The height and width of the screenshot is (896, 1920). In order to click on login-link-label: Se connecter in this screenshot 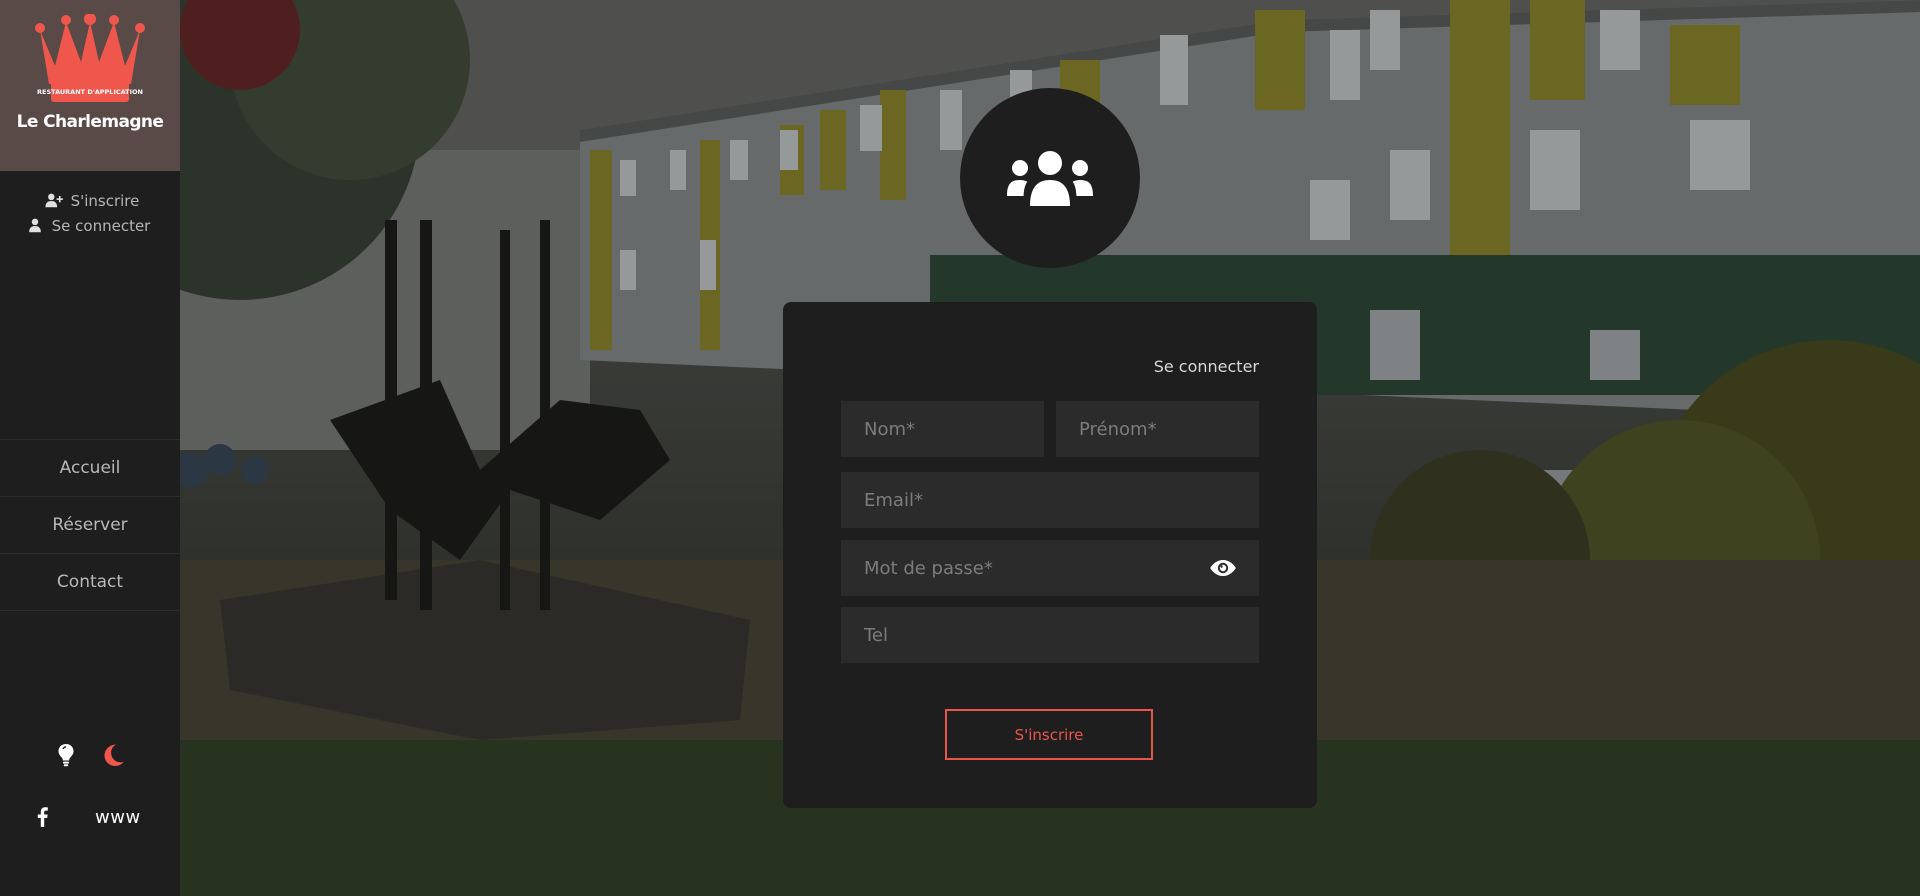, I will do `click(101, 225)`.